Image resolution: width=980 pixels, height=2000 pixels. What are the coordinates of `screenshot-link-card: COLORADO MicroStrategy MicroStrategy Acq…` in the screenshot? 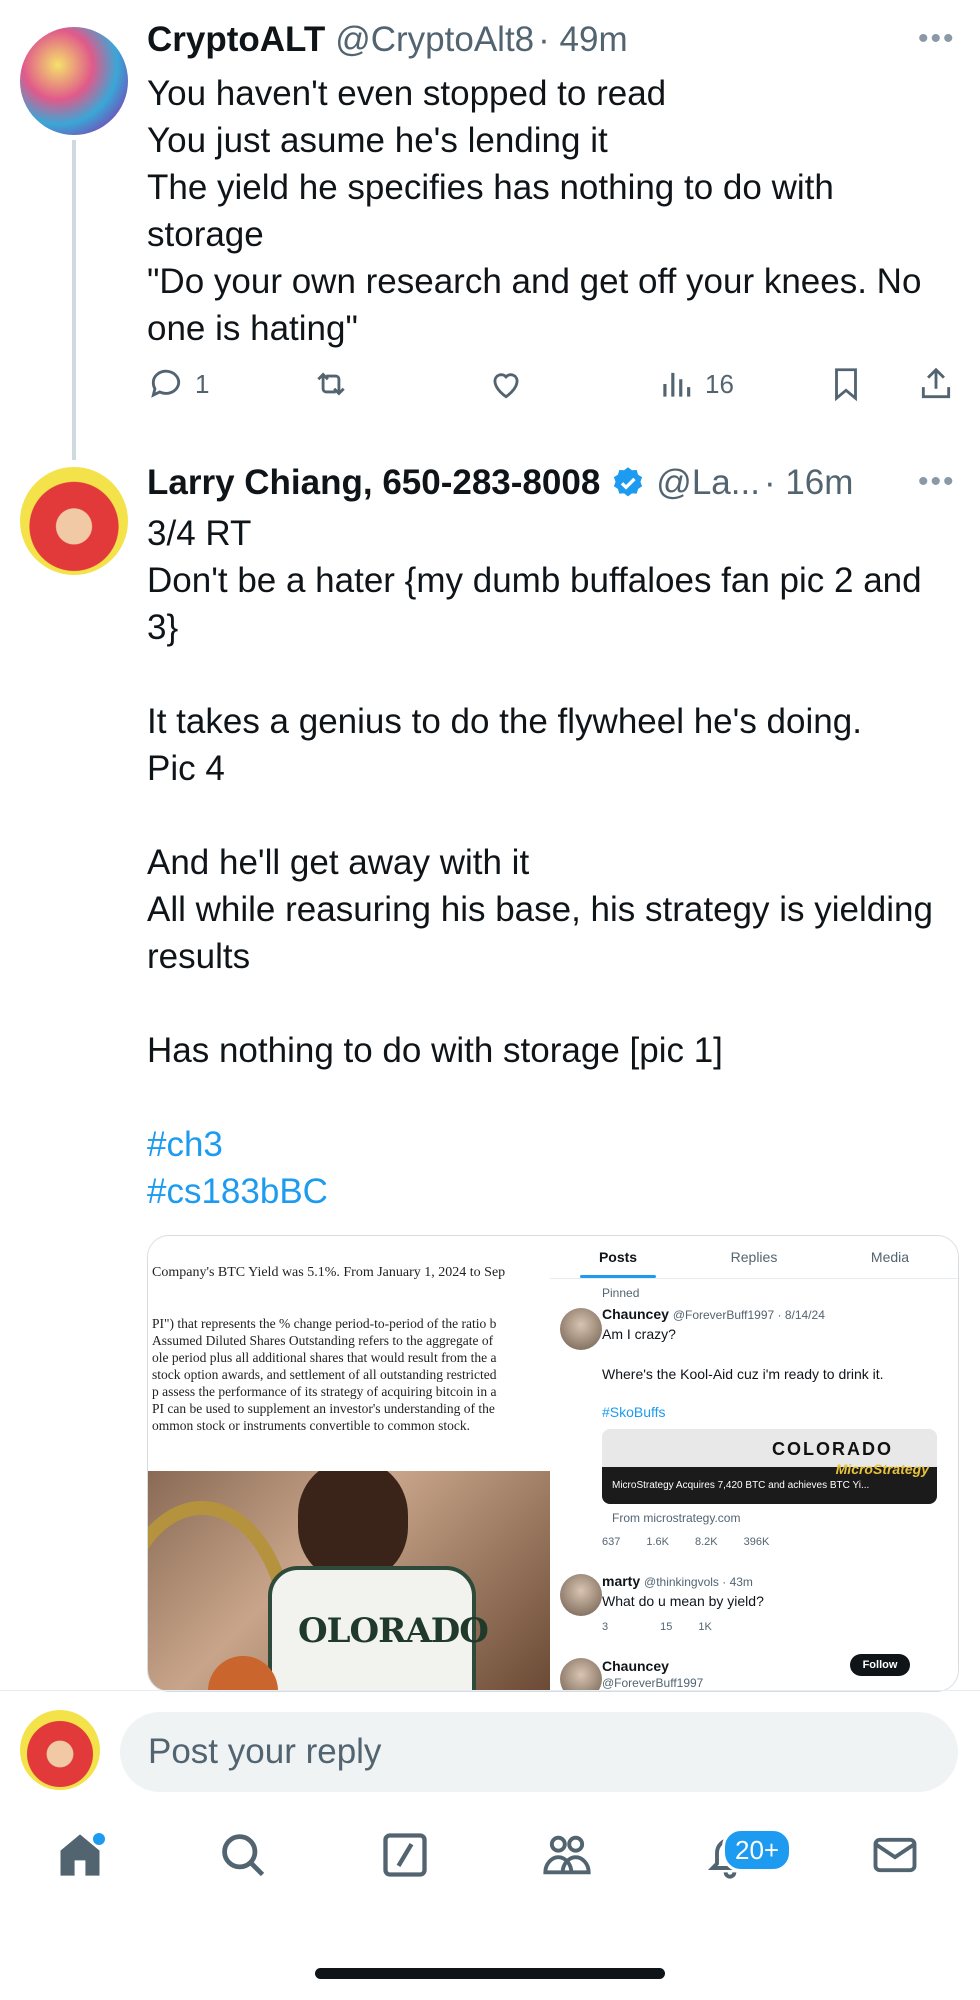 It's located at (769, 1466).